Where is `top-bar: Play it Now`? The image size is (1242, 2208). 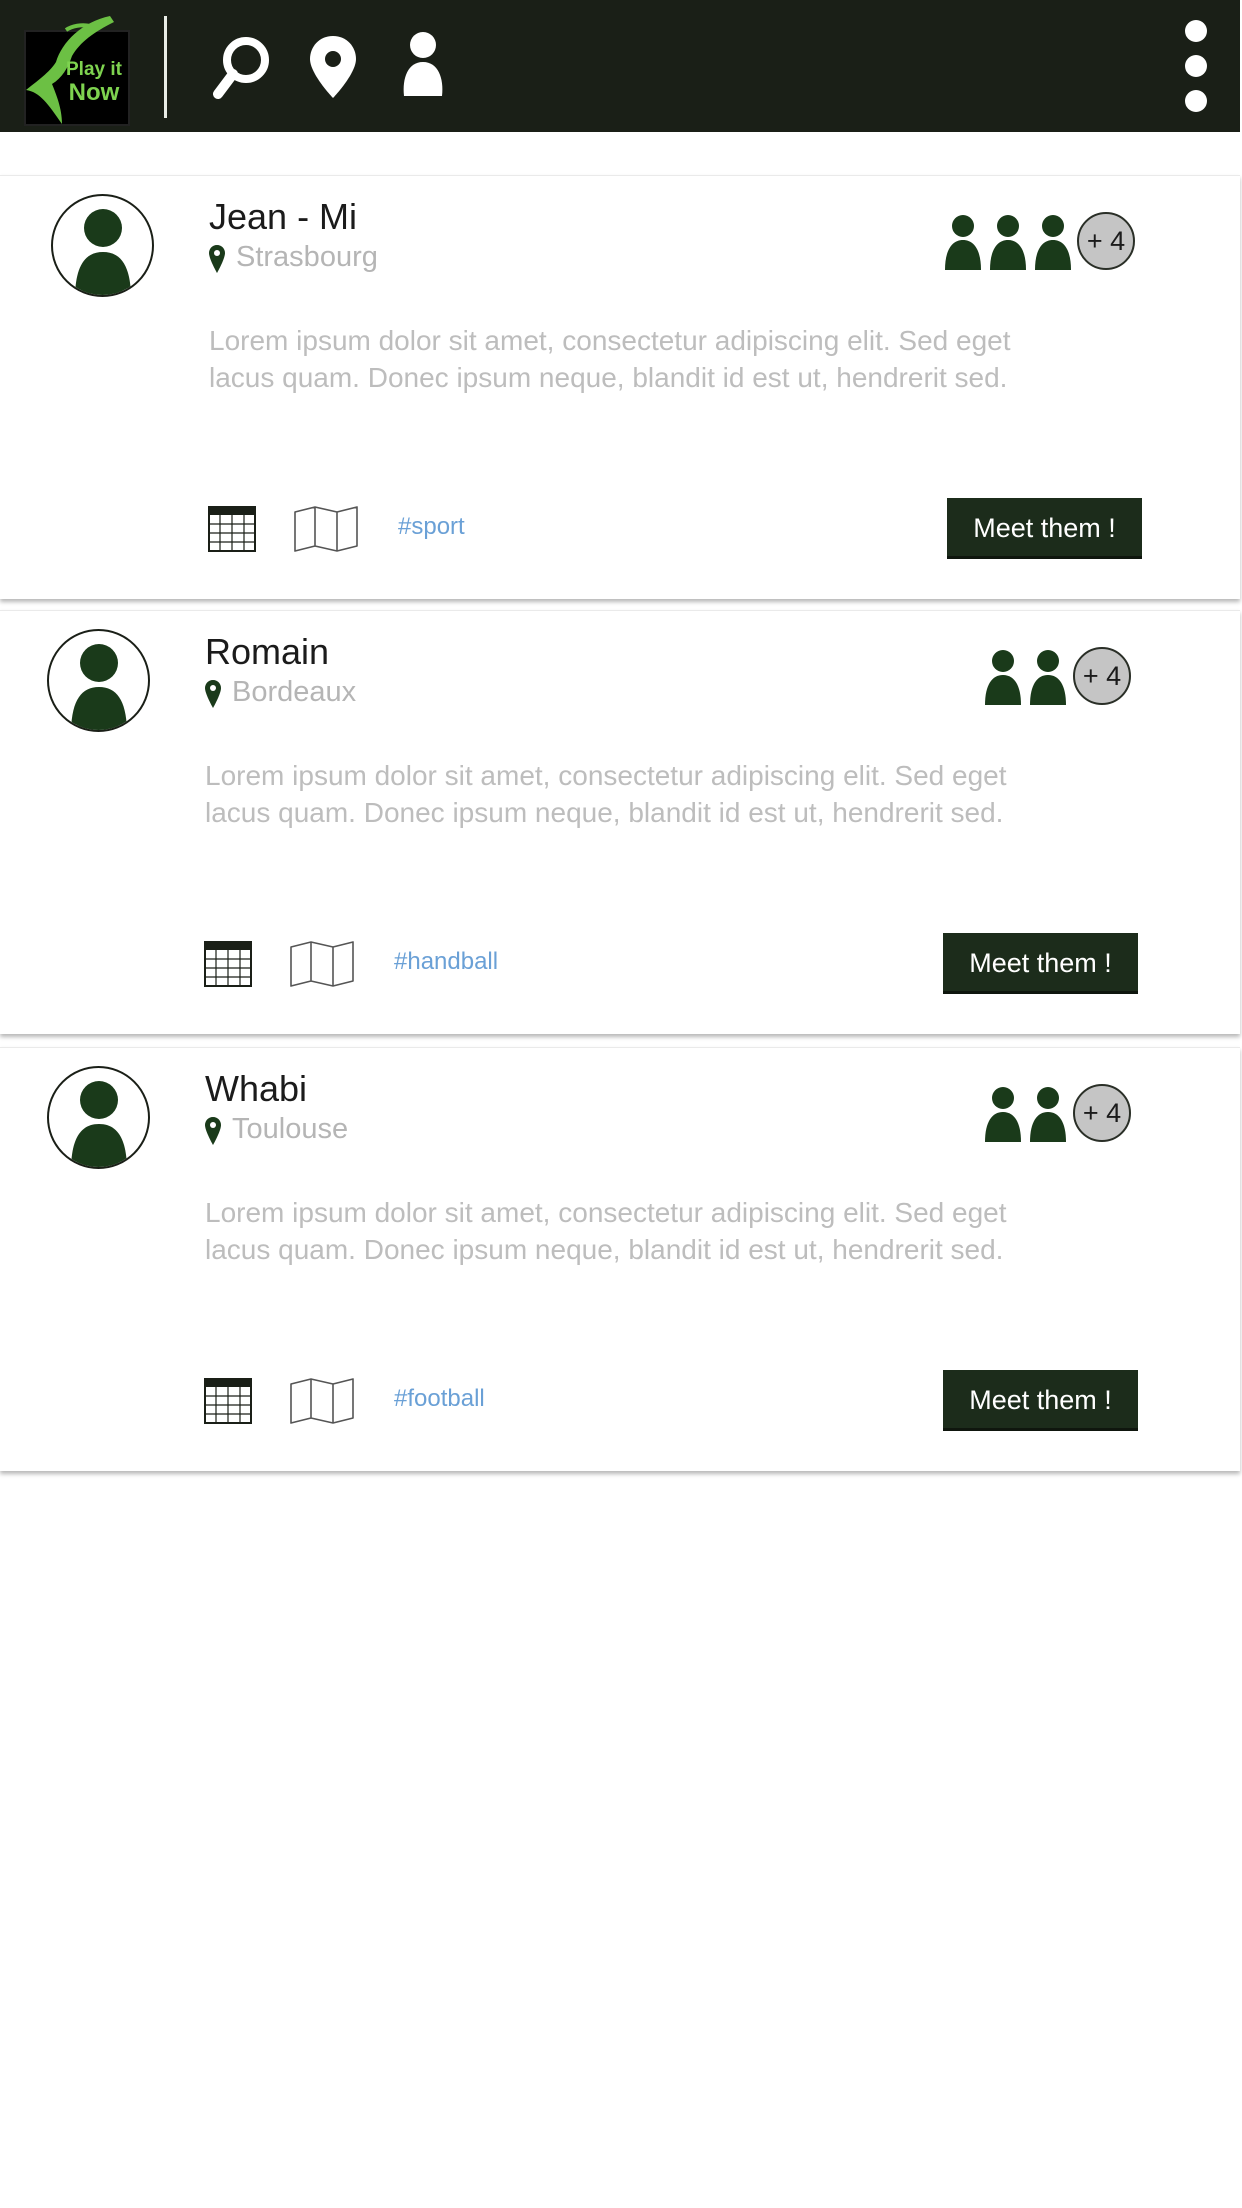
top-bar: Play it Now is located at coordinates (620, 66).